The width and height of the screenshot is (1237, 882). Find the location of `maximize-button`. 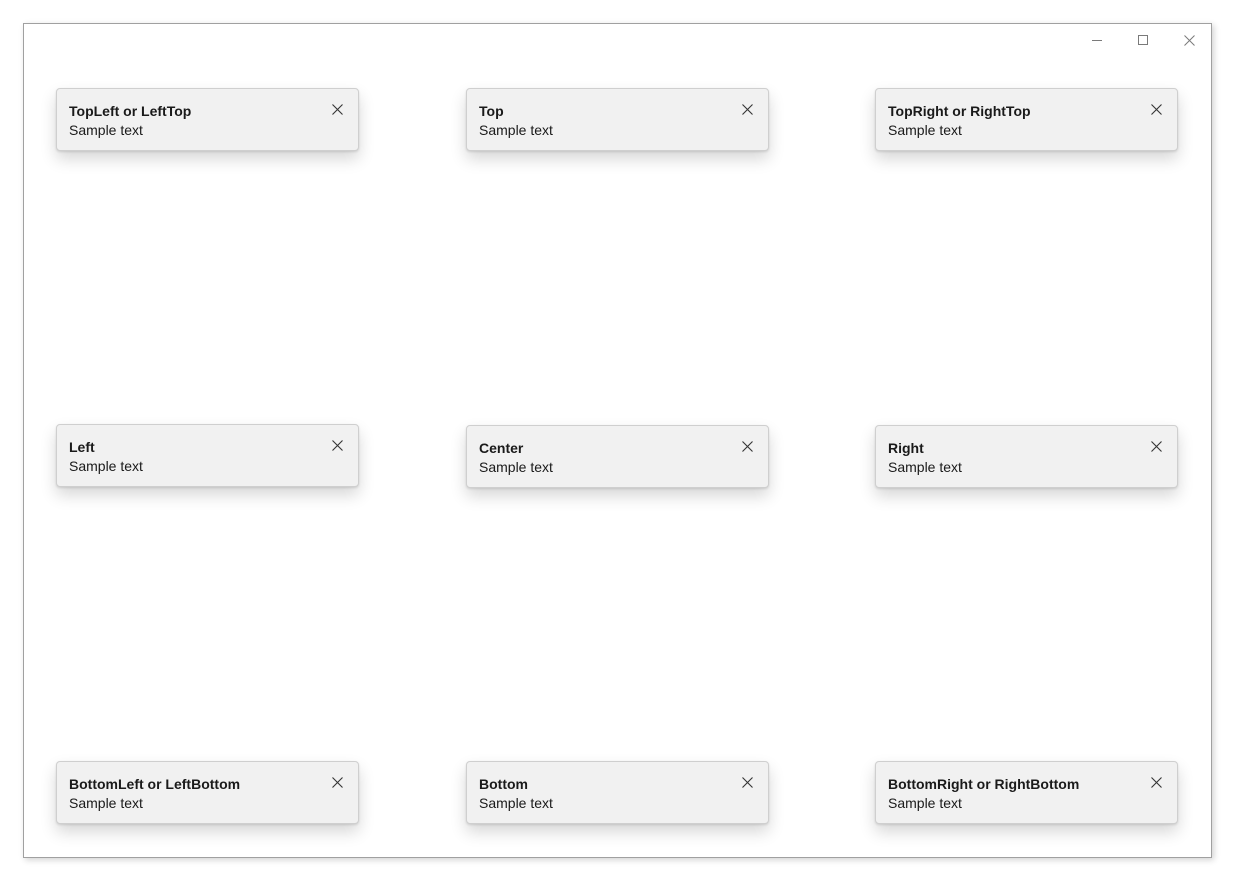

maximize-button is located at coordinates (1143, 40).